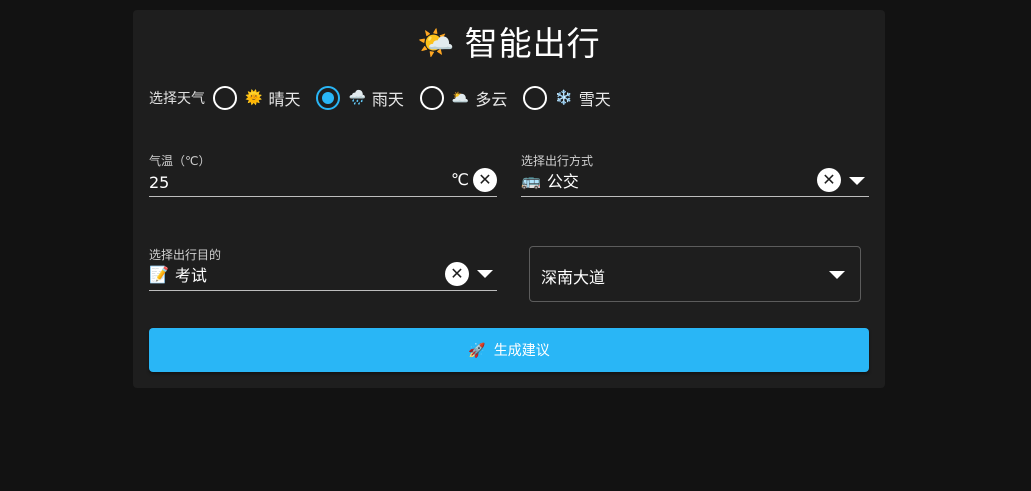 Image resolution: width=1031 pixels, height=491 pixels. I want to click on weather-option-label: 晴天, so click(284, 99).